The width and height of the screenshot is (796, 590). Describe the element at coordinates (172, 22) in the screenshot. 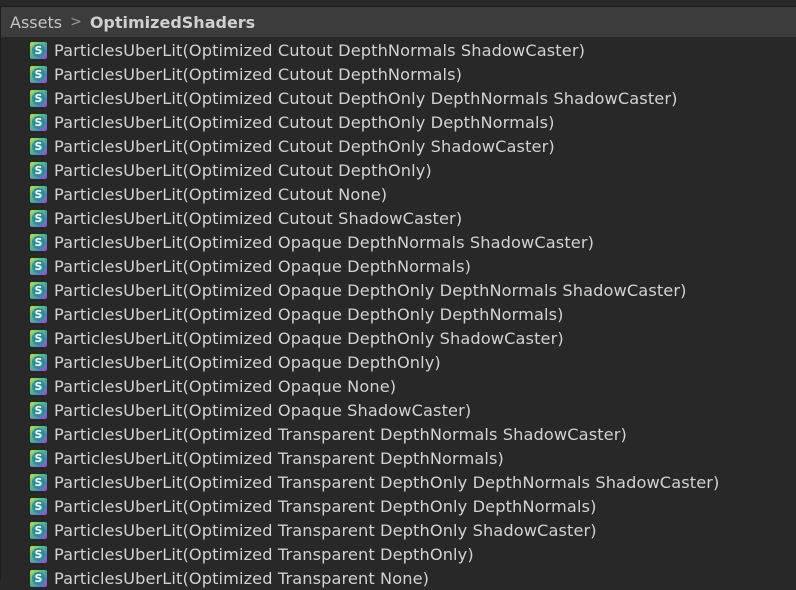

I see `breadcrumb-current-folder: OptimizedShaders` at that location.